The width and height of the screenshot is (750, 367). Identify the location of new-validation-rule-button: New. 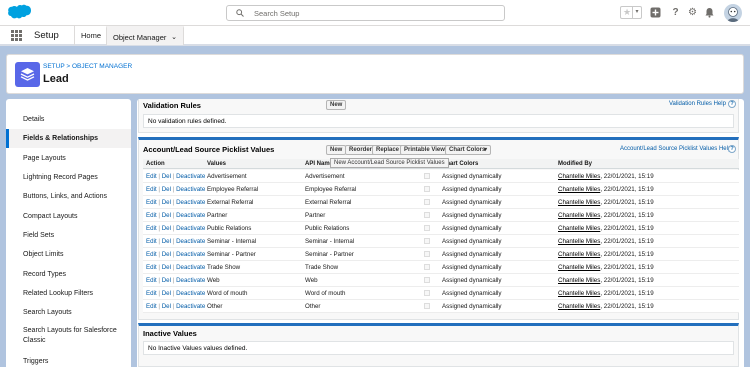
(336, 105).